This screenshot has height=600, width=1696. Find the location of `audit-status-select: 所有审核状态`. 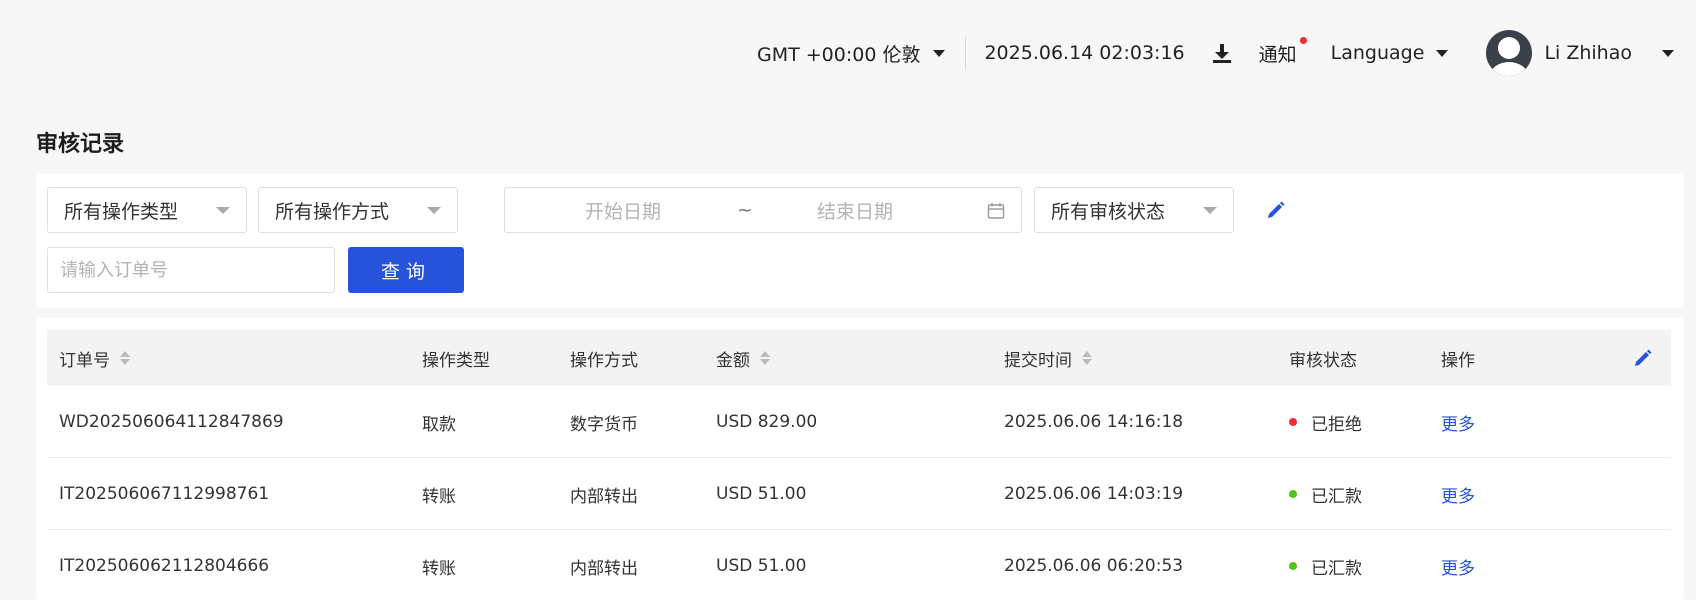

audit-status-select: 所有审核状态 is located at coordinates (1134, 210).